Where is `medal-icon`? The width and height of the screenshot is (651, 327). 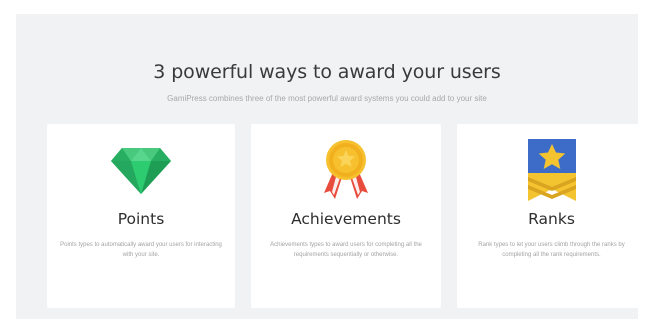
medal-icon is located at coordinates (346, 172).